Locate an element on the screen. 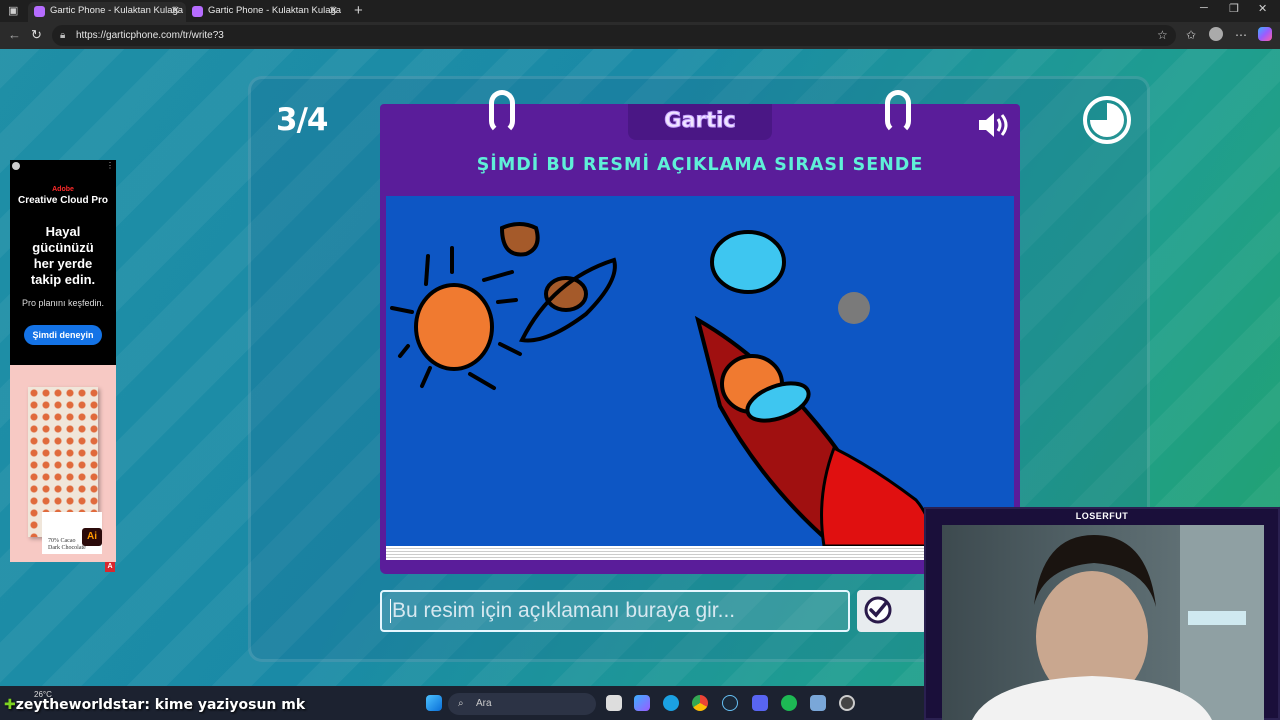  favorite-star-icon: ☆ is located at coordinates (1162, 35).